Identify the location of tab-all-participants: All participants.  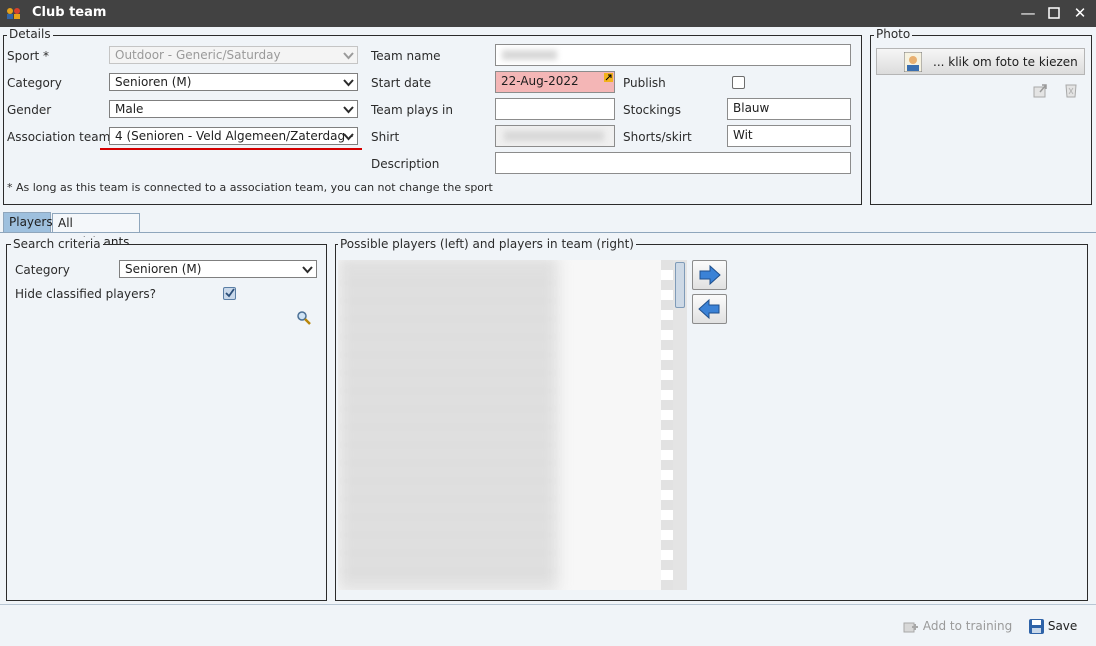
(96, 231).